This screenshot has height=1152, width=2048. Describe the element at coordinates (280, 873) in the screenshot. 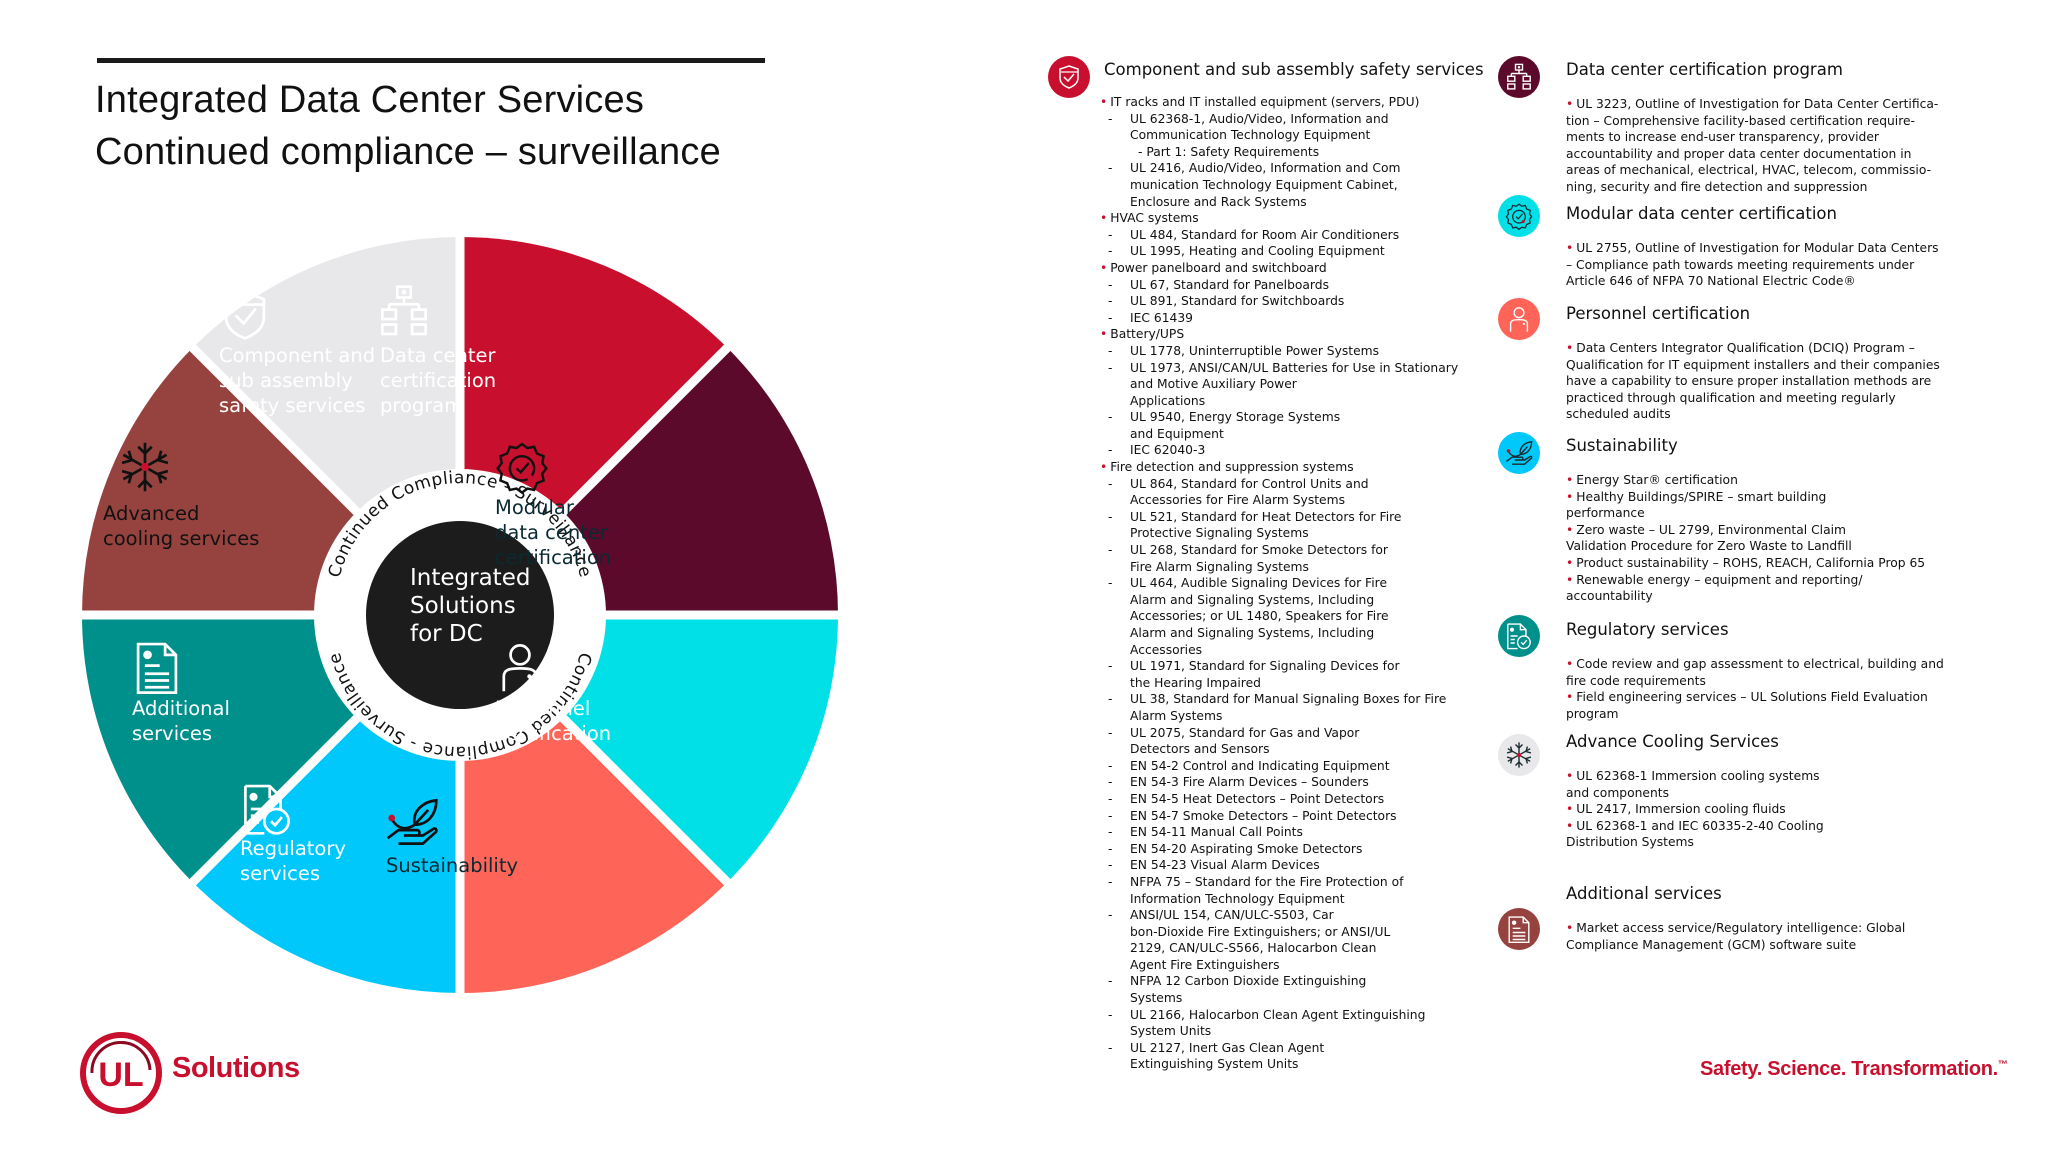

I see `wheel-label-regulatory: services` at that location.